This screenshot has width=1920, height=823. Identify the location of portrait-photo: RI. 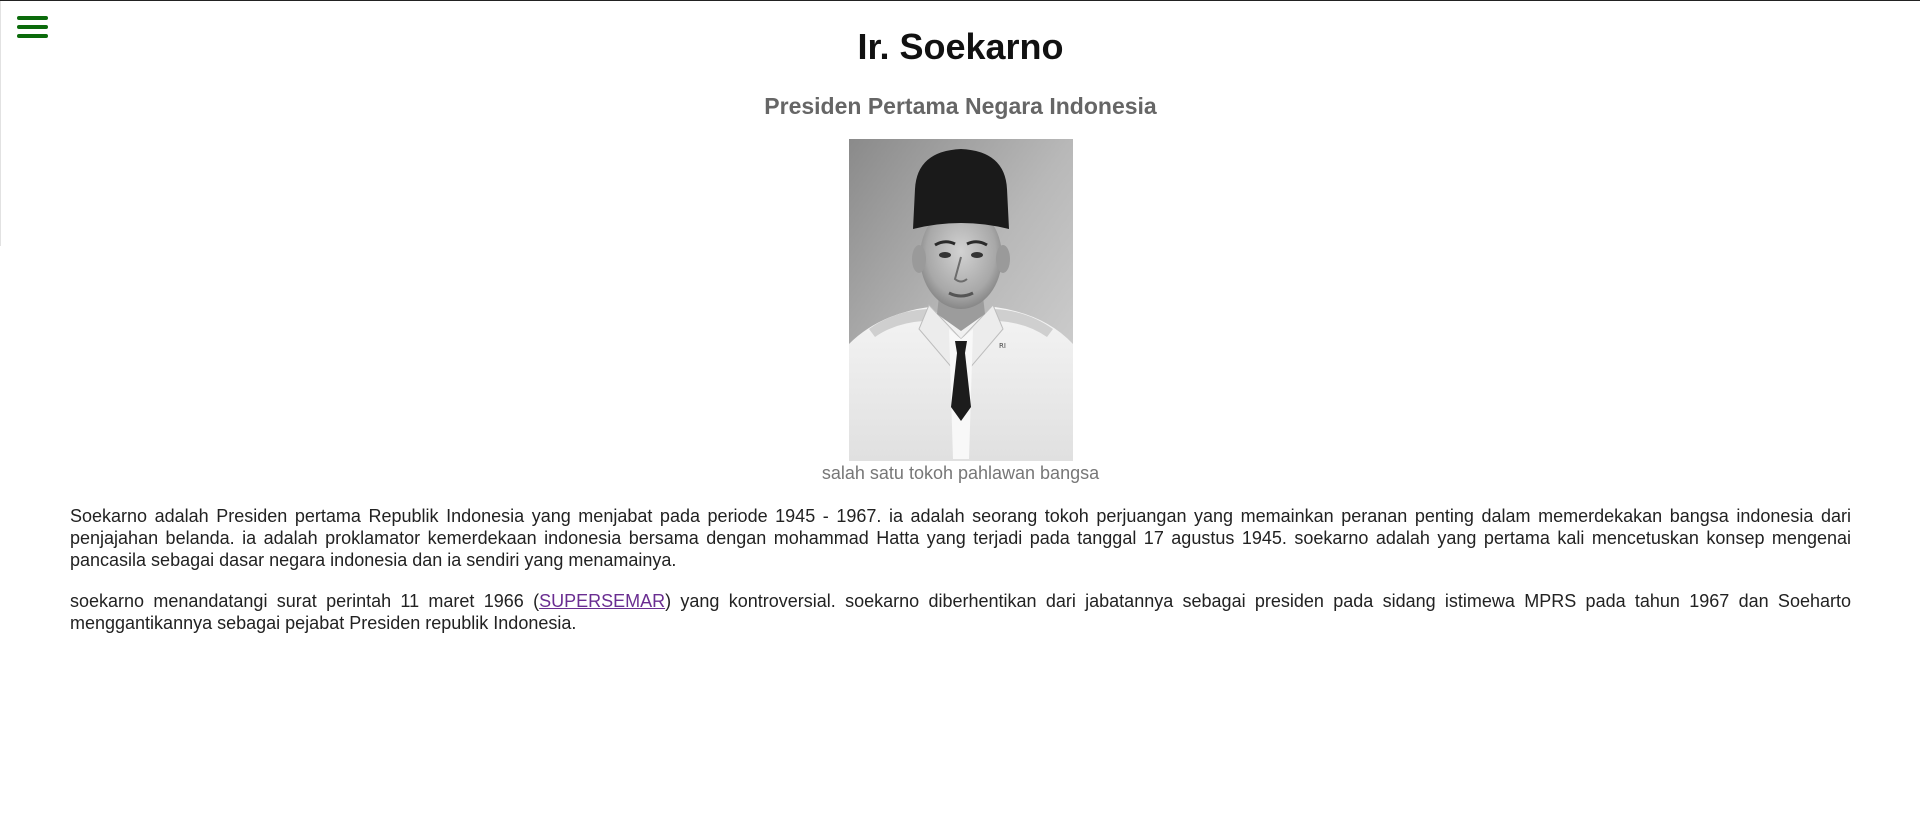
(960, 300).